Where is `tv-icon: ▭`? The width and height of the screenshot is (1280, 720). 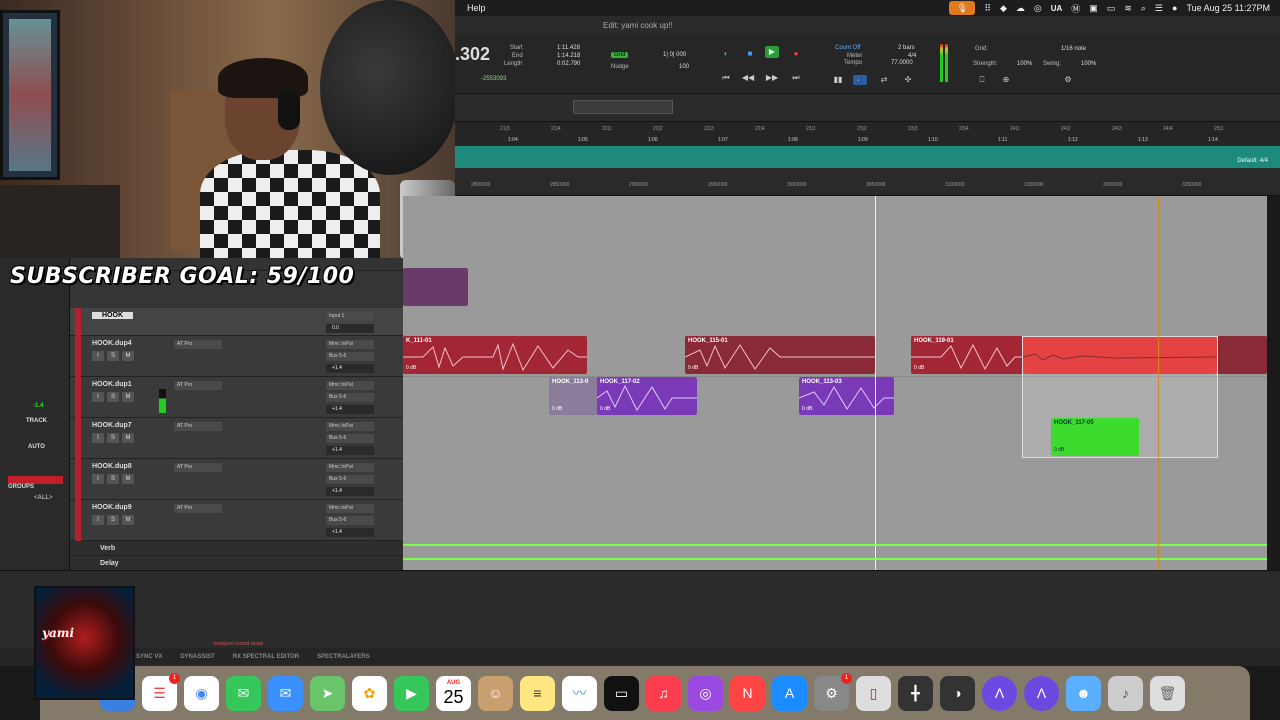
tv-icon: ▭ is located at coordinates (621, 693).